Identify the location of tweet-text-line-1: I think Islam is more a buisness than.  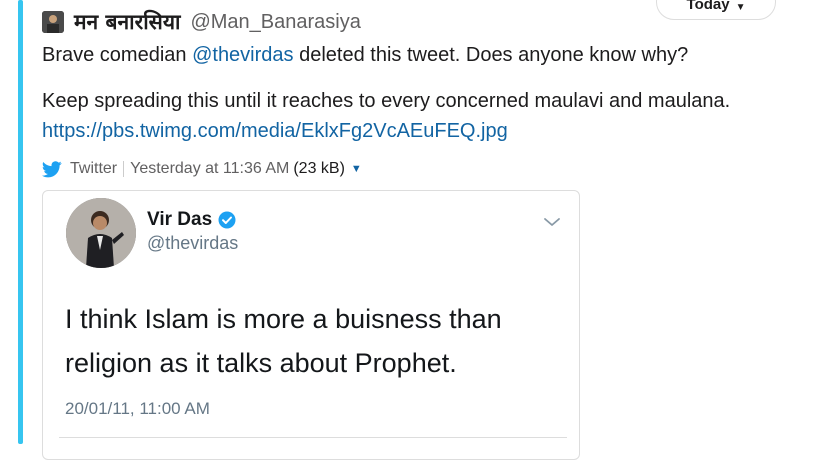
(283, 319).